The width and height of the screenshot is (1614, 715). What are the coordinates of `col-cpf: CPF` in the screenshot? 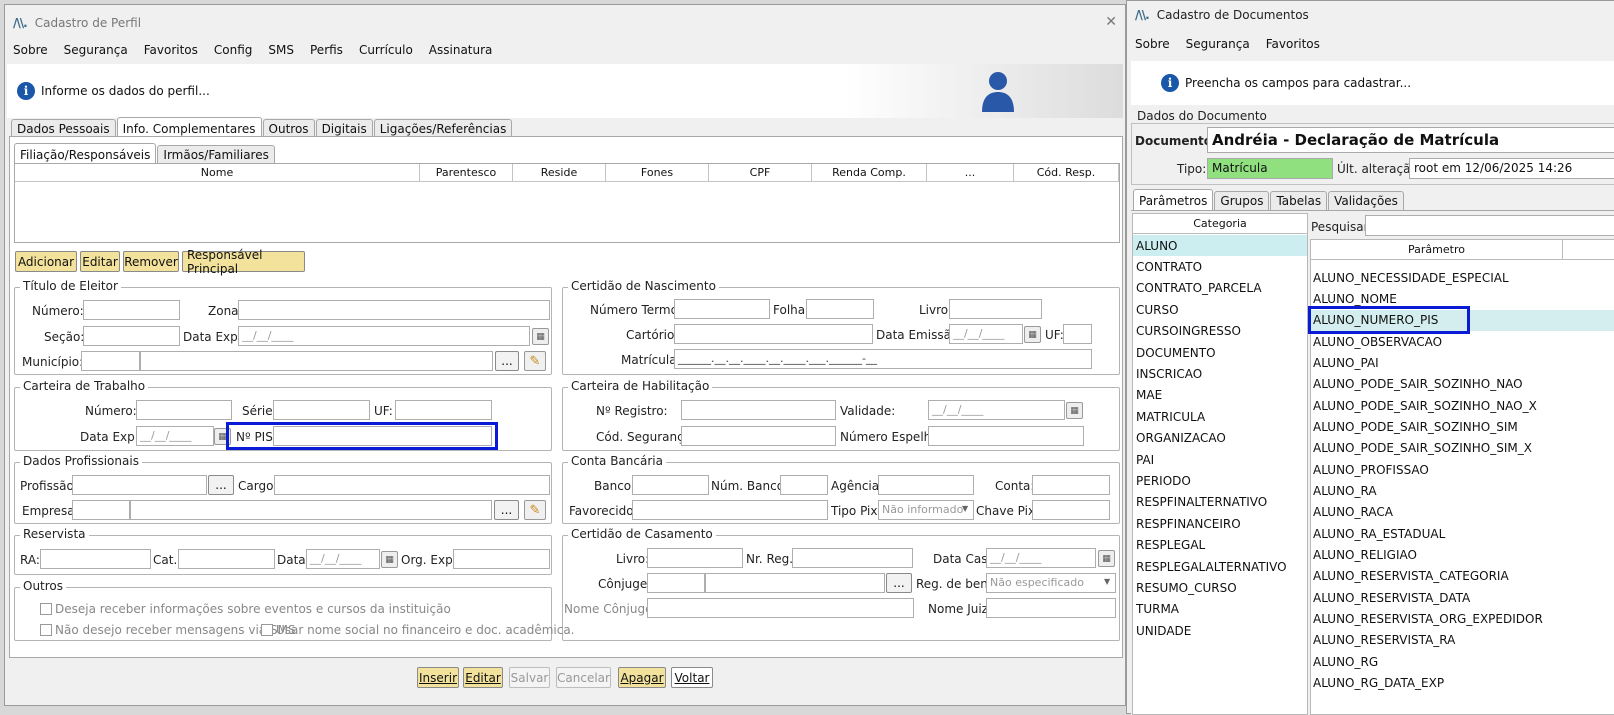 It's located at (760, 173).